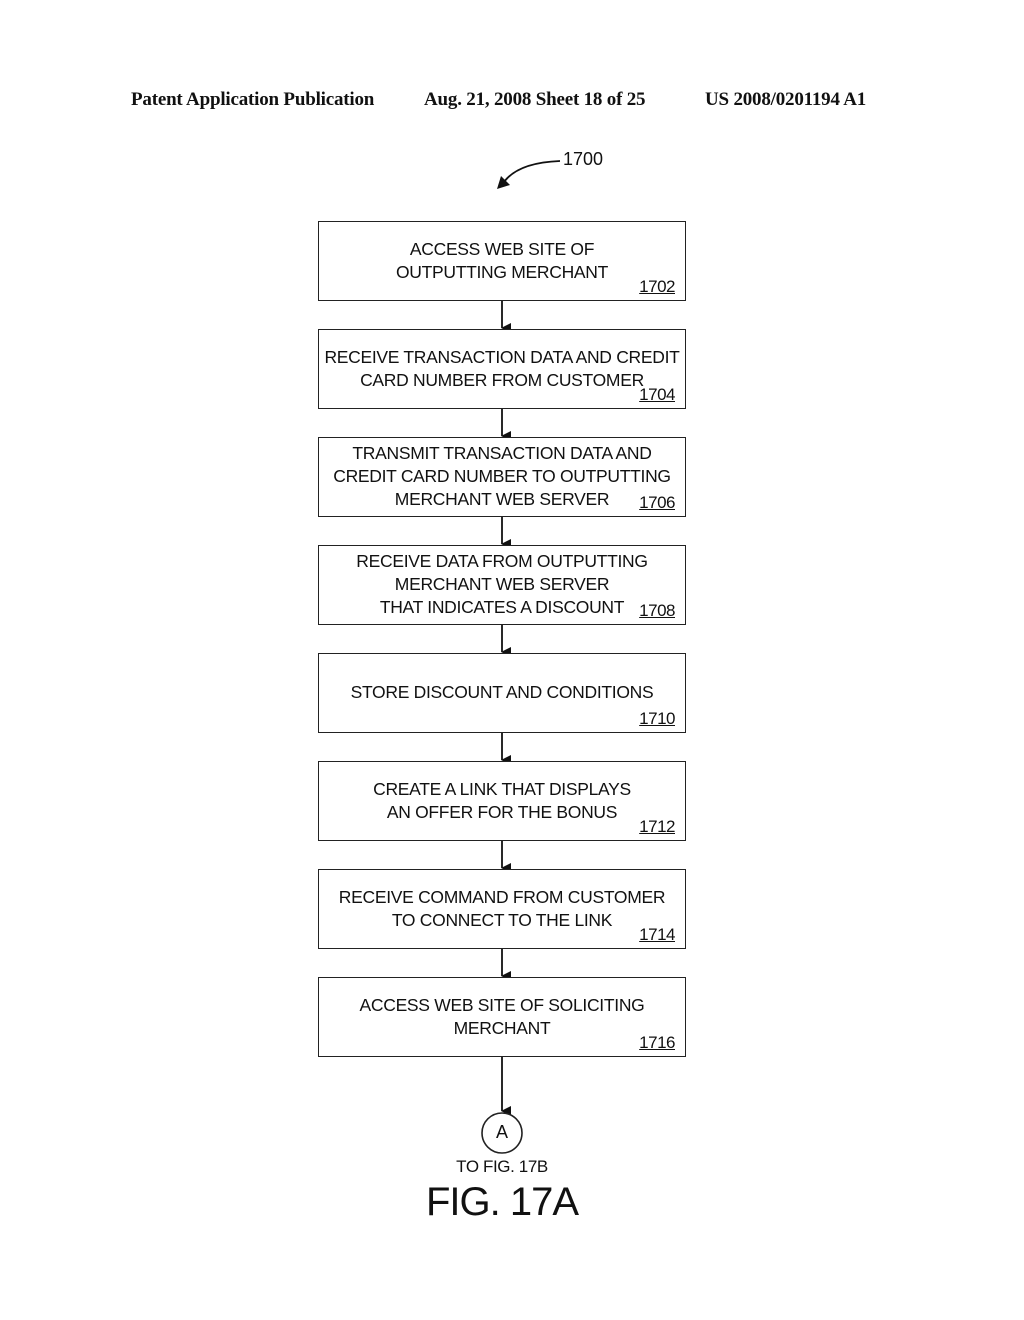 This screenshot has height=1320, width=1024. What do you see at coordinates (657, 394) in the screenshot?
I see `step-number: 1704` at bounding box center [657, 394].